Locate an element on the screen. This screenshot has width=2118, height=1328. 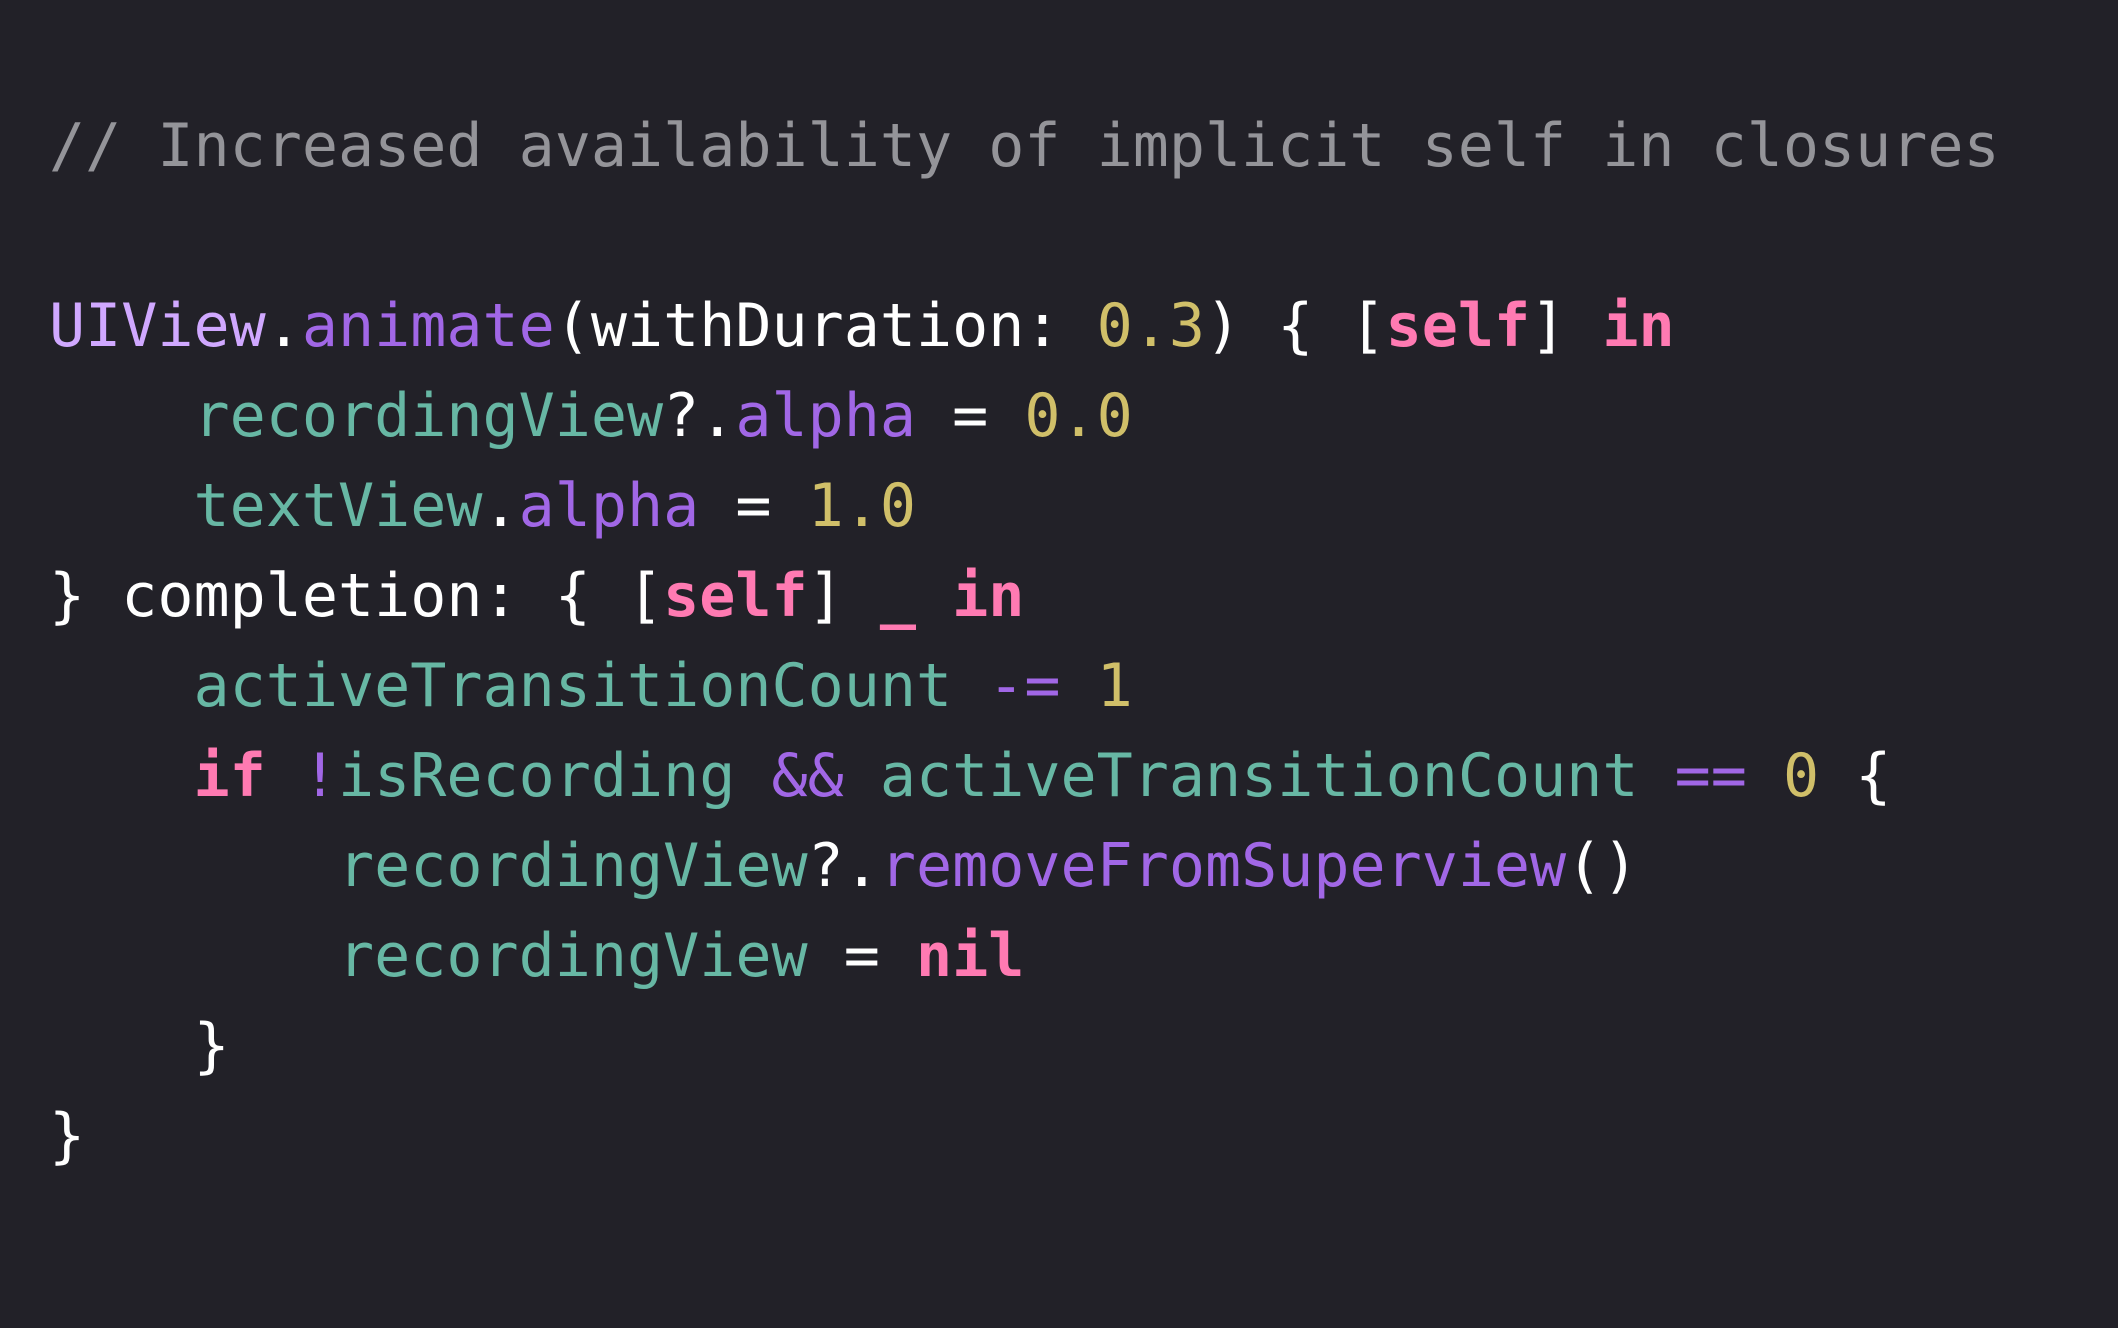
code-token-method: == is located at coordinates (1710, 776).